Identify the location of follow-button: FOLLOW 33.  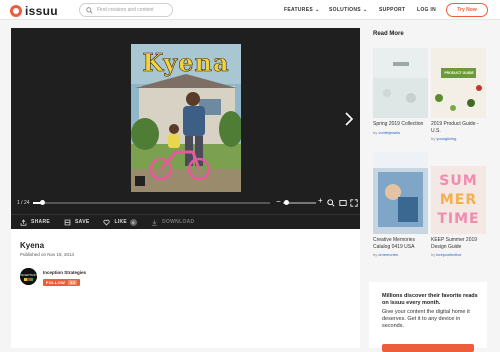
(62, 282).